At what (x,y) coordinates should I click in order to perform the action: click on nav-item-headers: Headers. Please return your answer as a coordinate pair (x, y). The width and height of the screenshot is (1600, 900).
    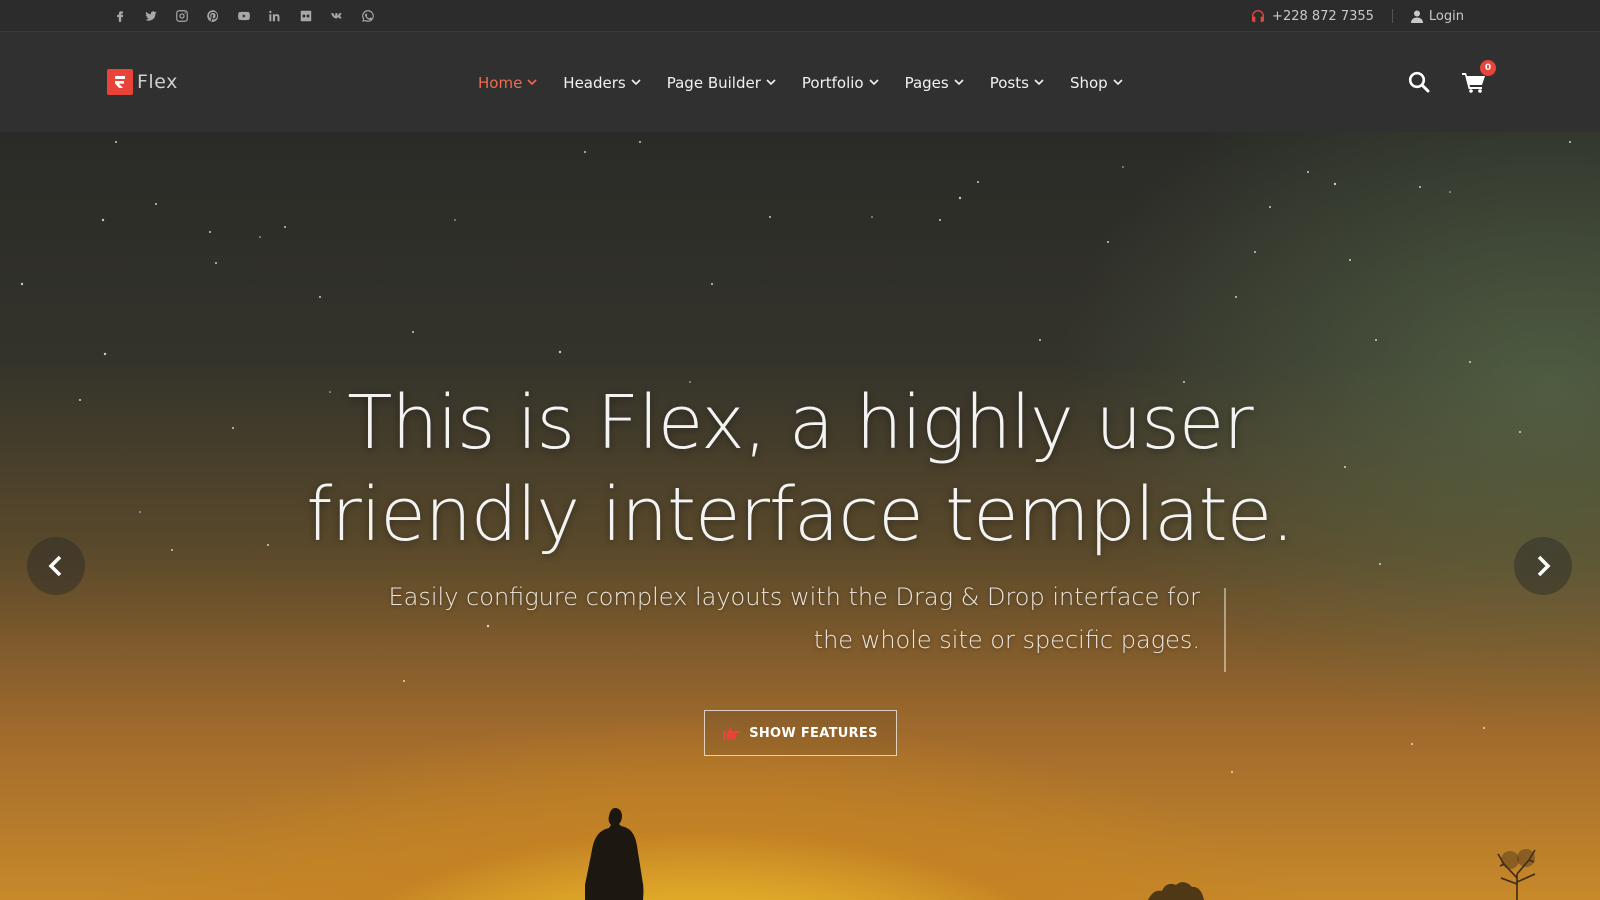
    Looking at the image, I should click on (601, 83).